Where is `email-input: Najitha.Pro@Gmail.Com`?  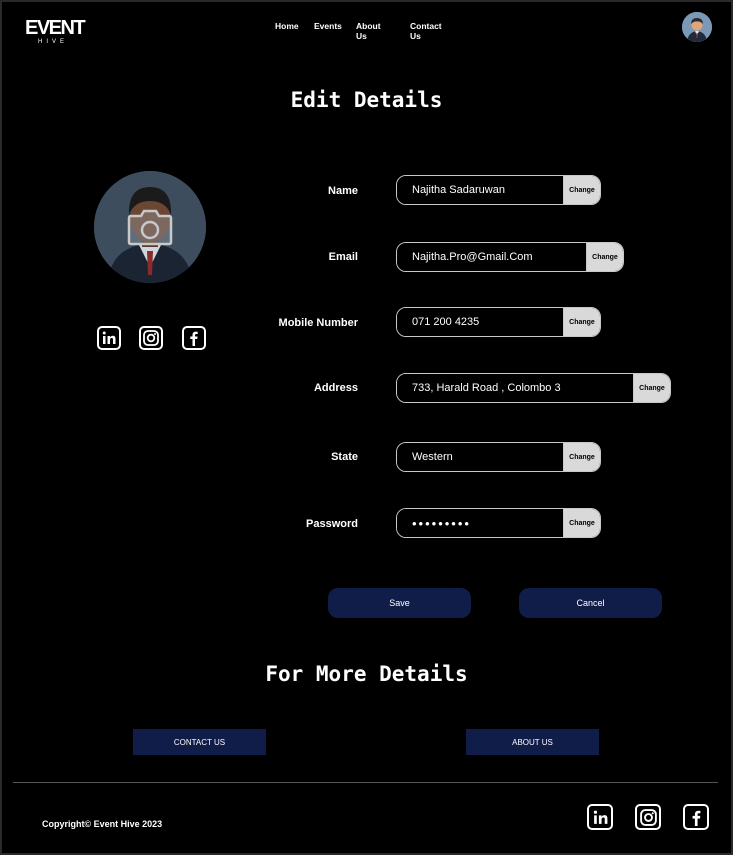
email-input: Najitha.Pro@Gmail.Com is located at coordinates (491, 257).